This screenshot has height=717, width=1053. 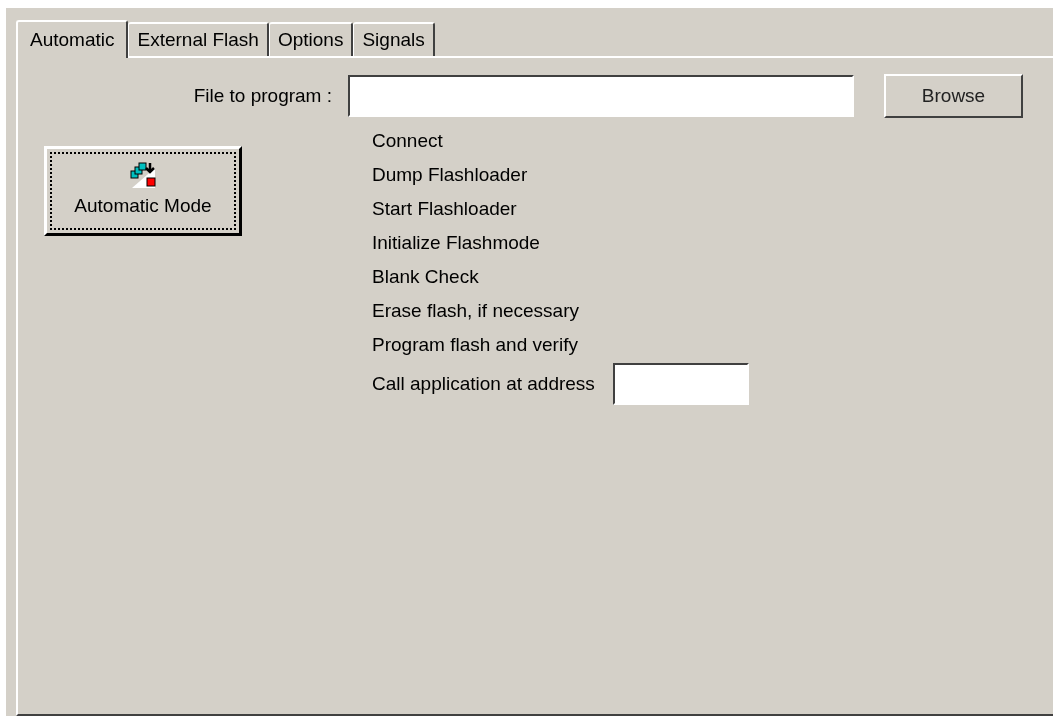 What do you see at coordinates (143, 175) in the screenshot?
I see `flash-program-icon` at bounding box center [143, 175].